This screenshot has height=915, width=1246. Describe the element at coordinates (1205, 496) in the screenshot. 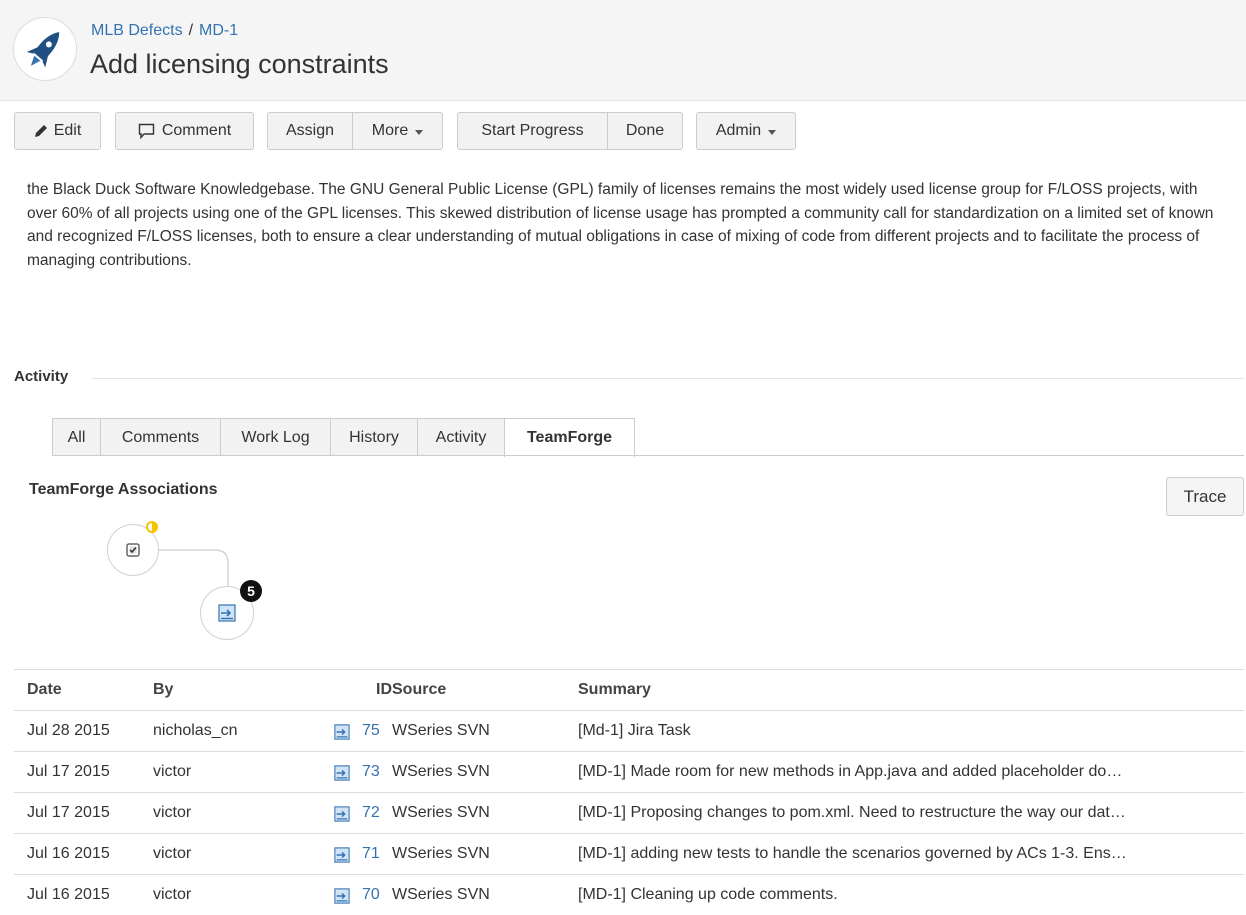

I see `trace-button: Trace` at that location.